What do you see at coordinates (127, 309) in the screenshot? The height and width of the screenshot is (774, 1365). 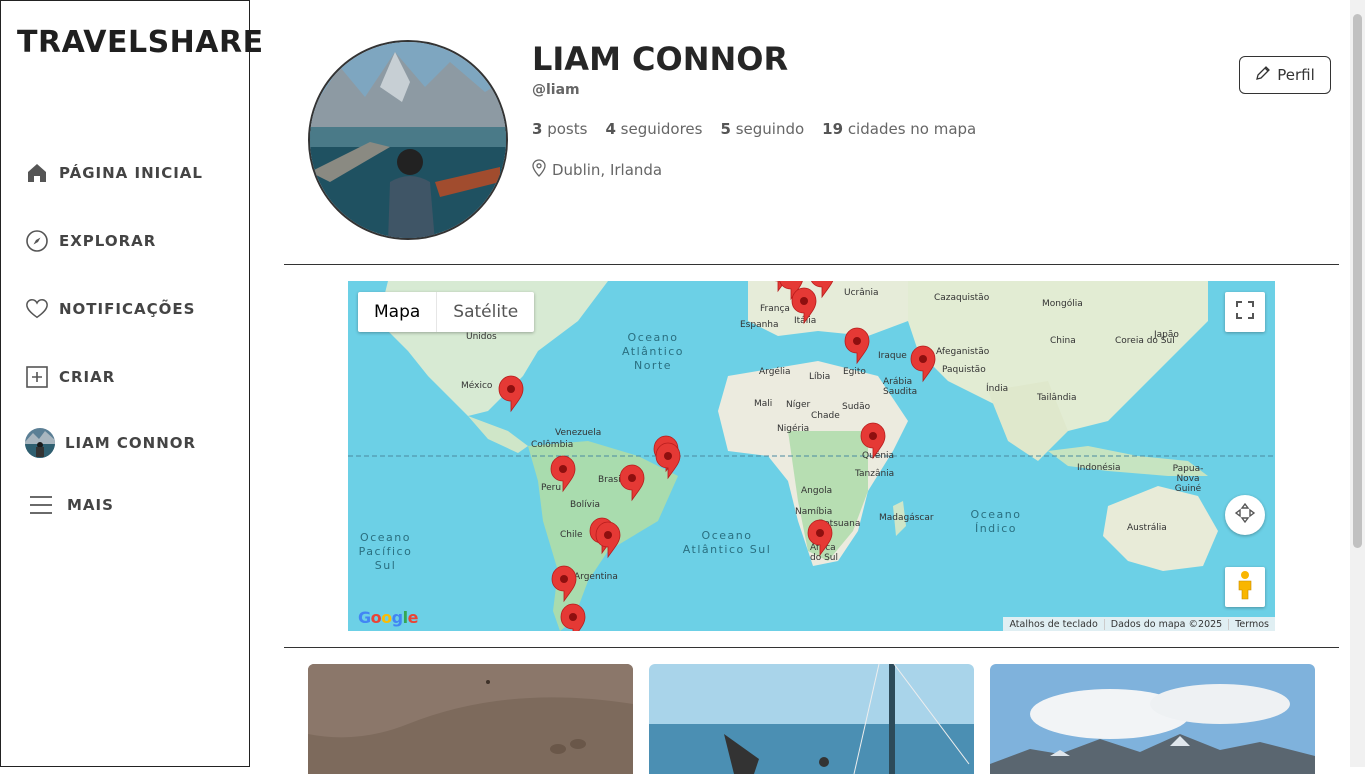 I see `nav-label-notifications: NOTIFICAÇÕES` at bounding box center [127, 309].